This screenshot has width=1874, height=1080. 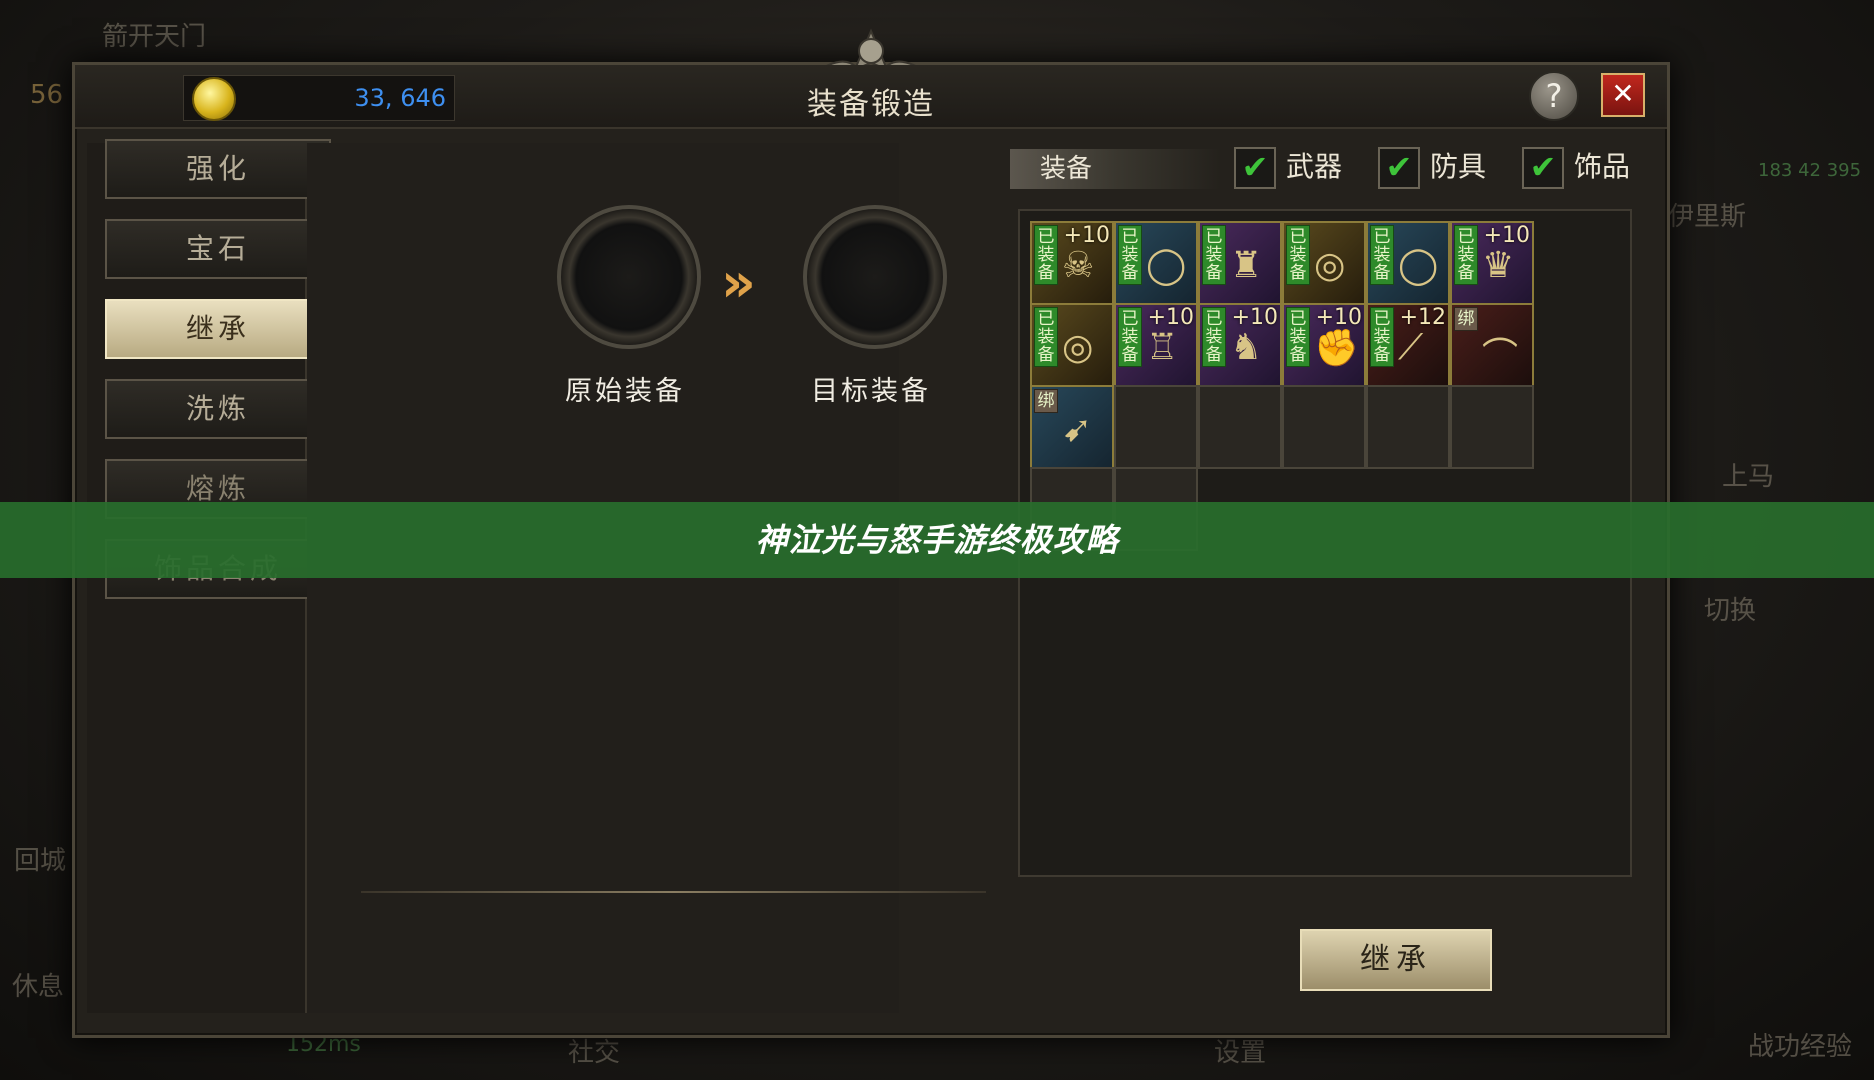 What do you see at coordinates (218, 249) in the screenshot?
I see `nav-gem: 宝石` at bounding box center [218, 249].